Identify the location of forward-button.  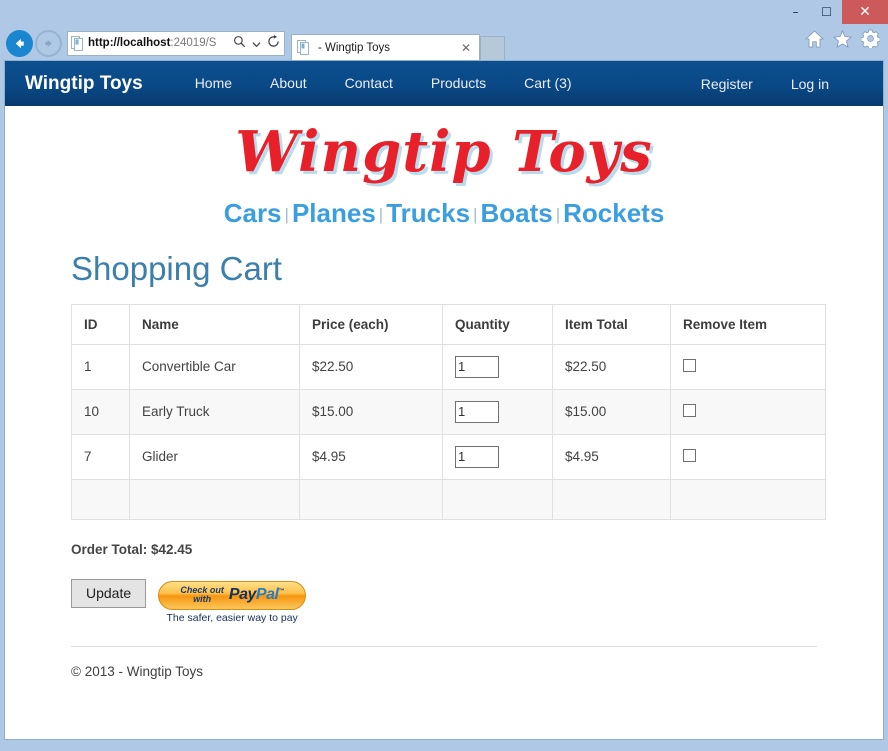
(48, 43).